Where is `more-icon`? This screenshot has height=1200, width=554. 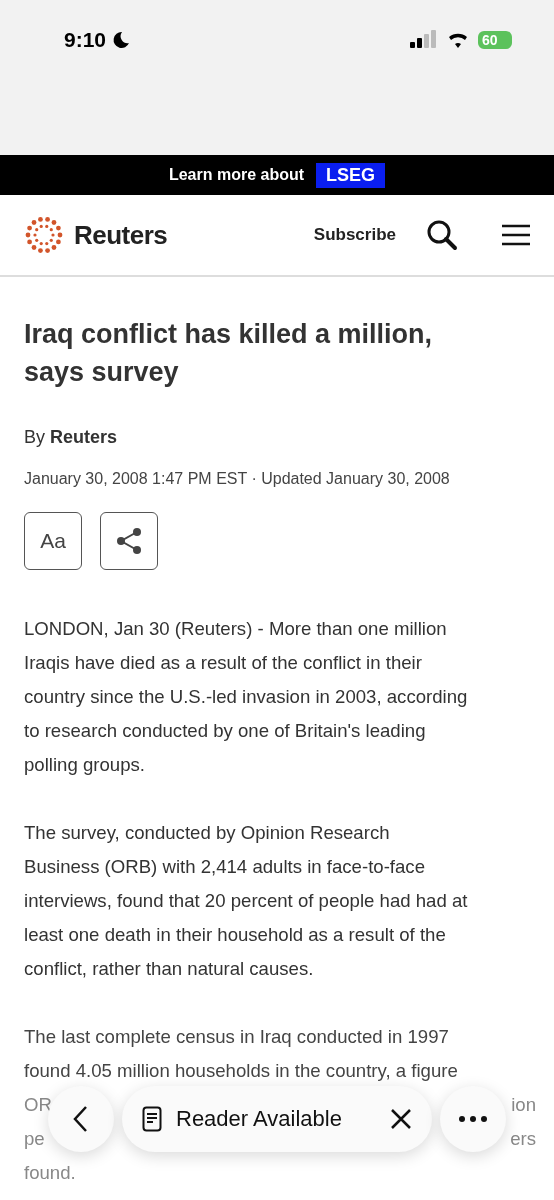
more-icon is located at coordinates (473, 1119).